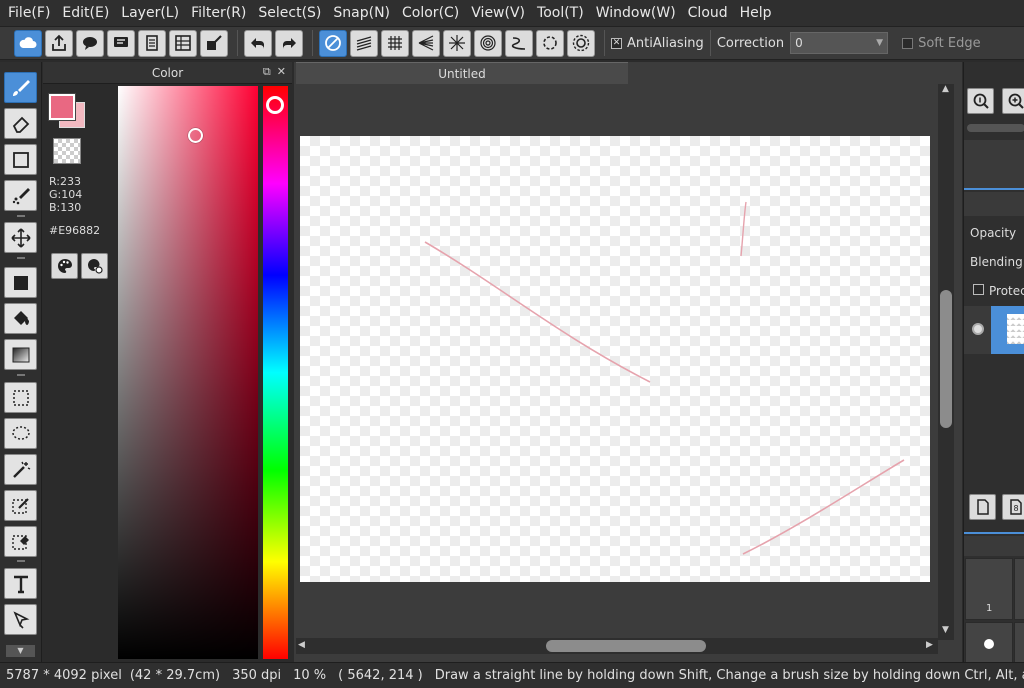 This screenshot has height=688, width=1024. I want to click on color-picker-marker, so click(195, 135).